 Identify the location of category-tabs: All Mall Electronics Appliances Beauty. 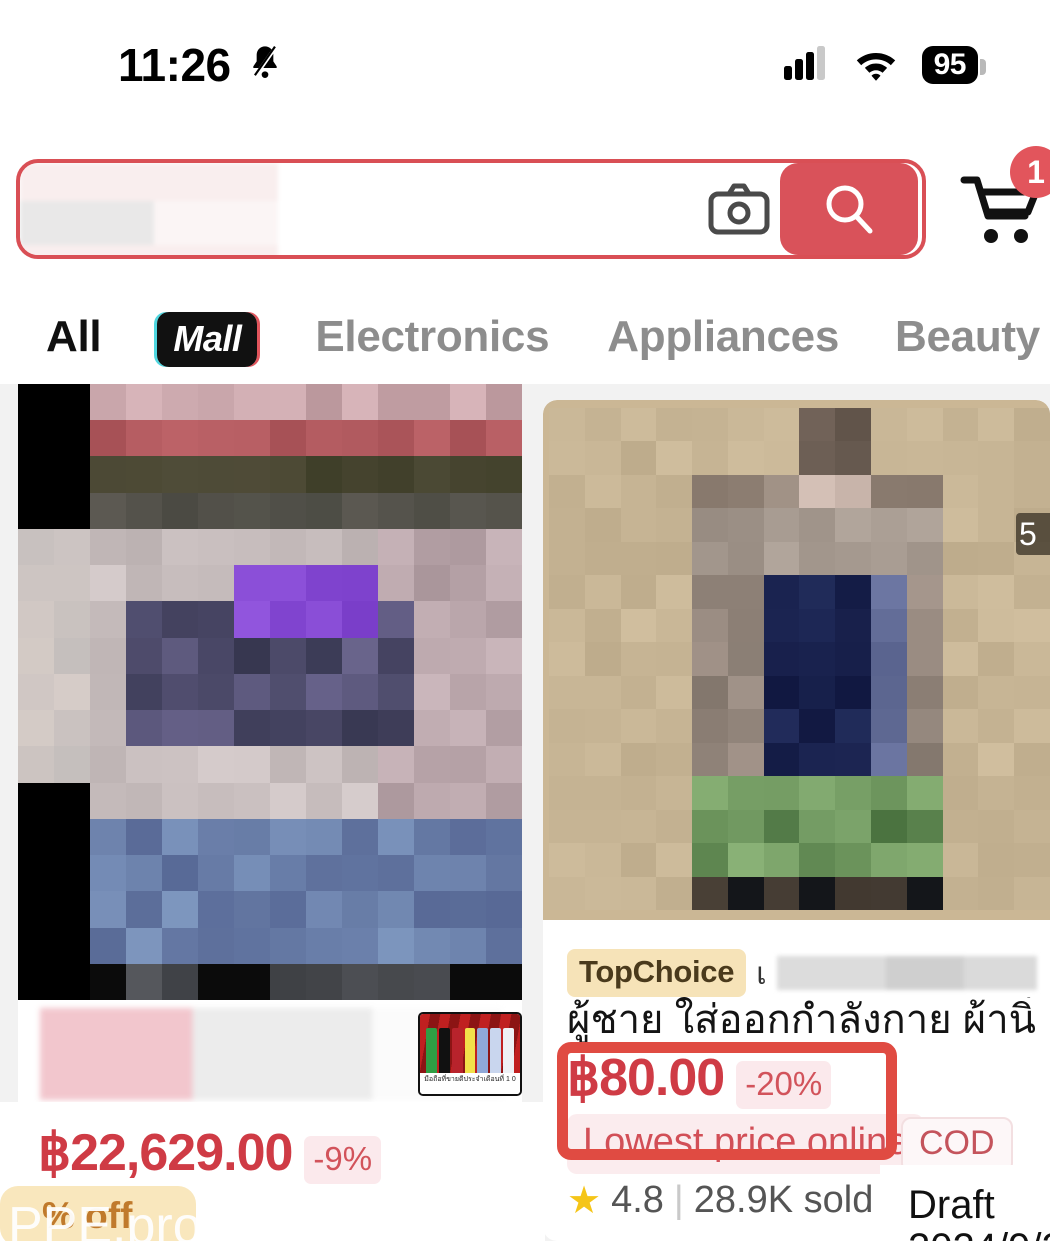
(525, 337).